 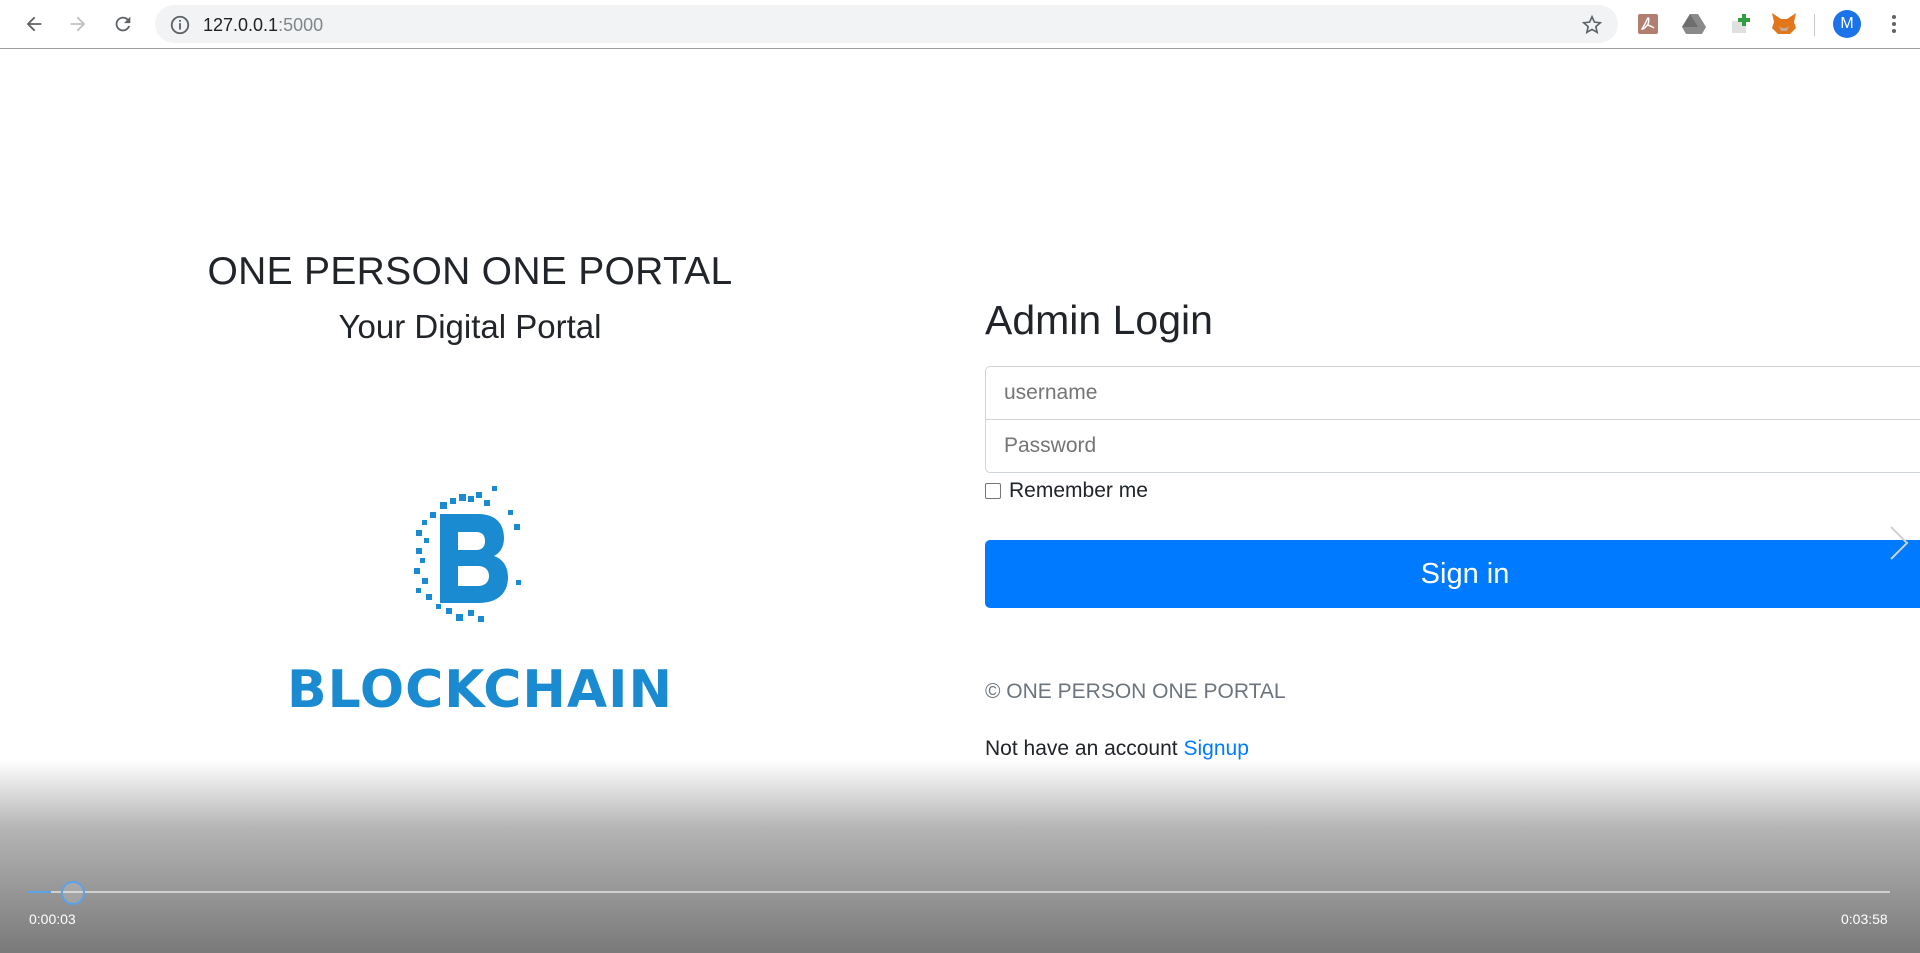 I want to click on blockchain-logo: BLOCKCHAIN, so click(x=480, y=610).